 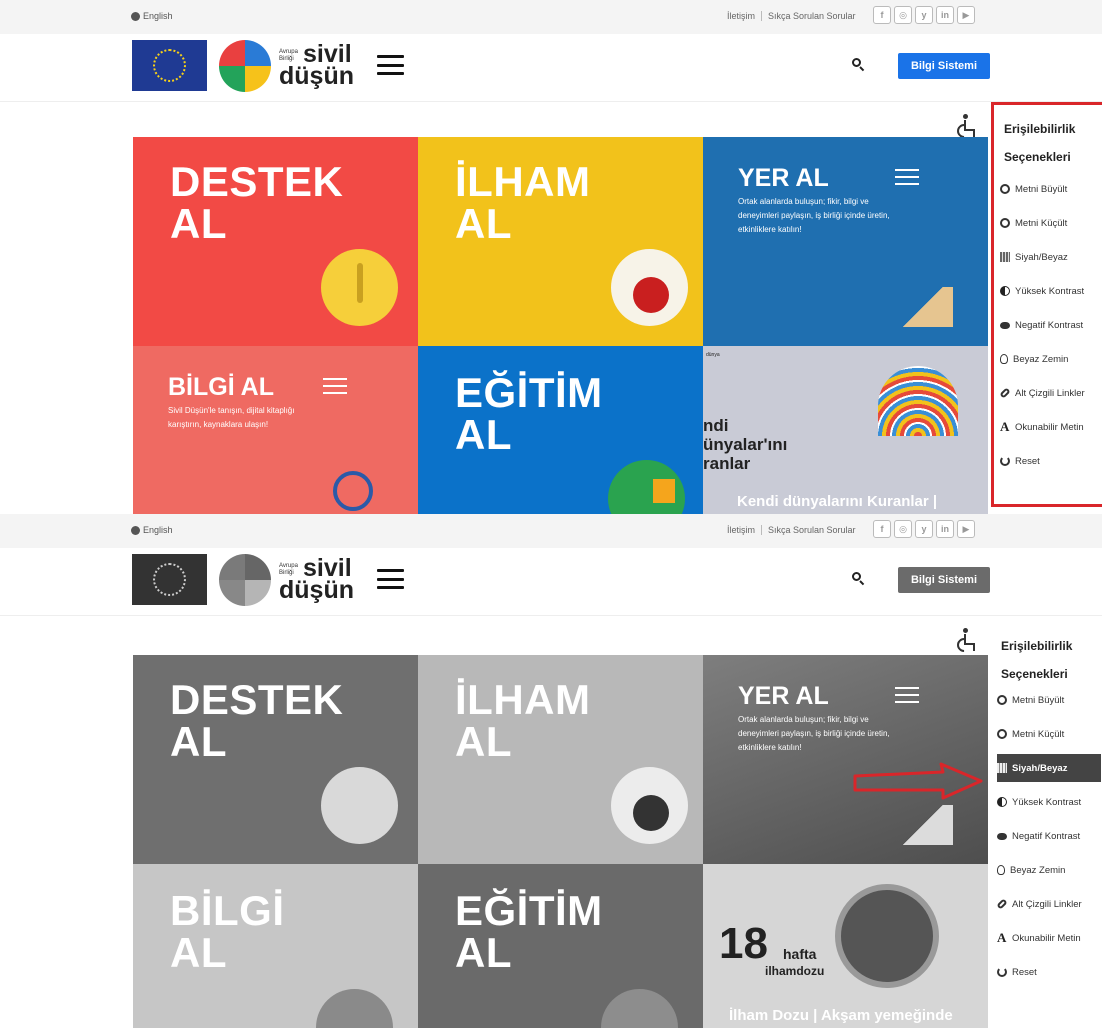 I want to click on site-header: Avrupa Birliği sivil düşün Bilgi Sistemi, so click(x=551, y=68).